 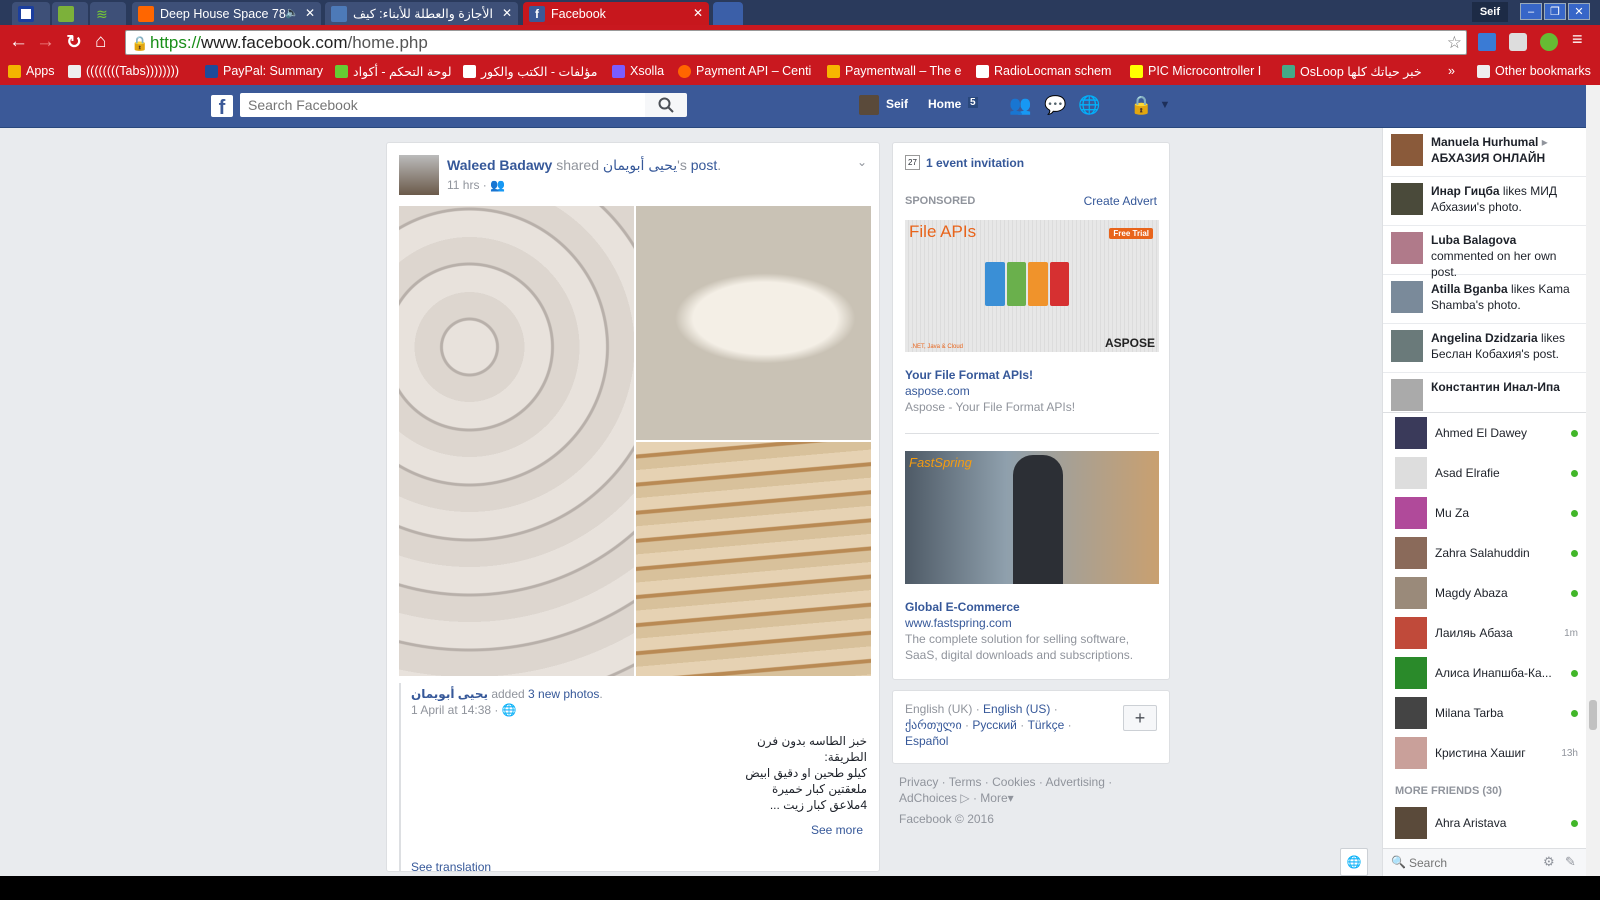 I want to click on idle-time: 13h, so click(x=1569, y=753).